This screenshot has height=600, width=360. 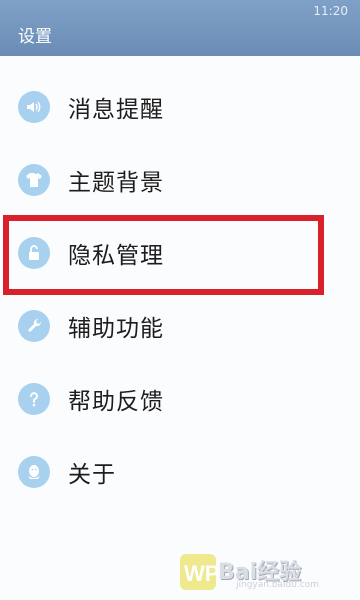 I want to click on settings-item-privacy: 隐私管理, so click(x=180, y=252).